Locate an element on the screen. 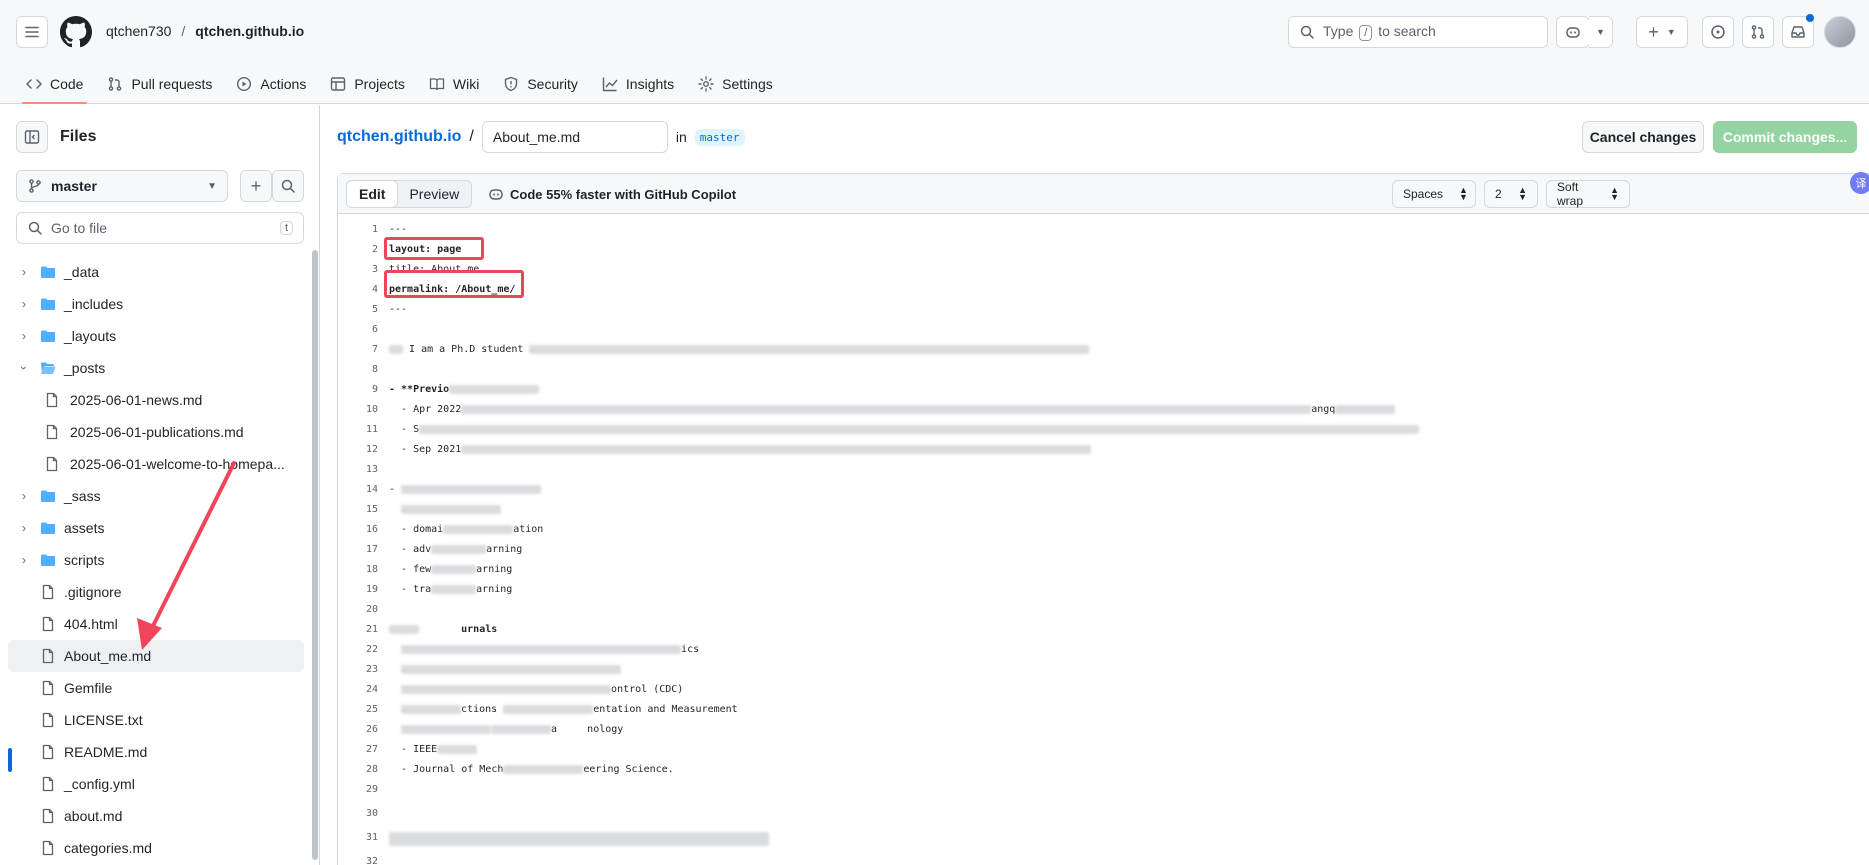 Image resolution: width=1869 pixels, height=865 pixels. tab-insights: Insights is located at coordinates (638, 84).